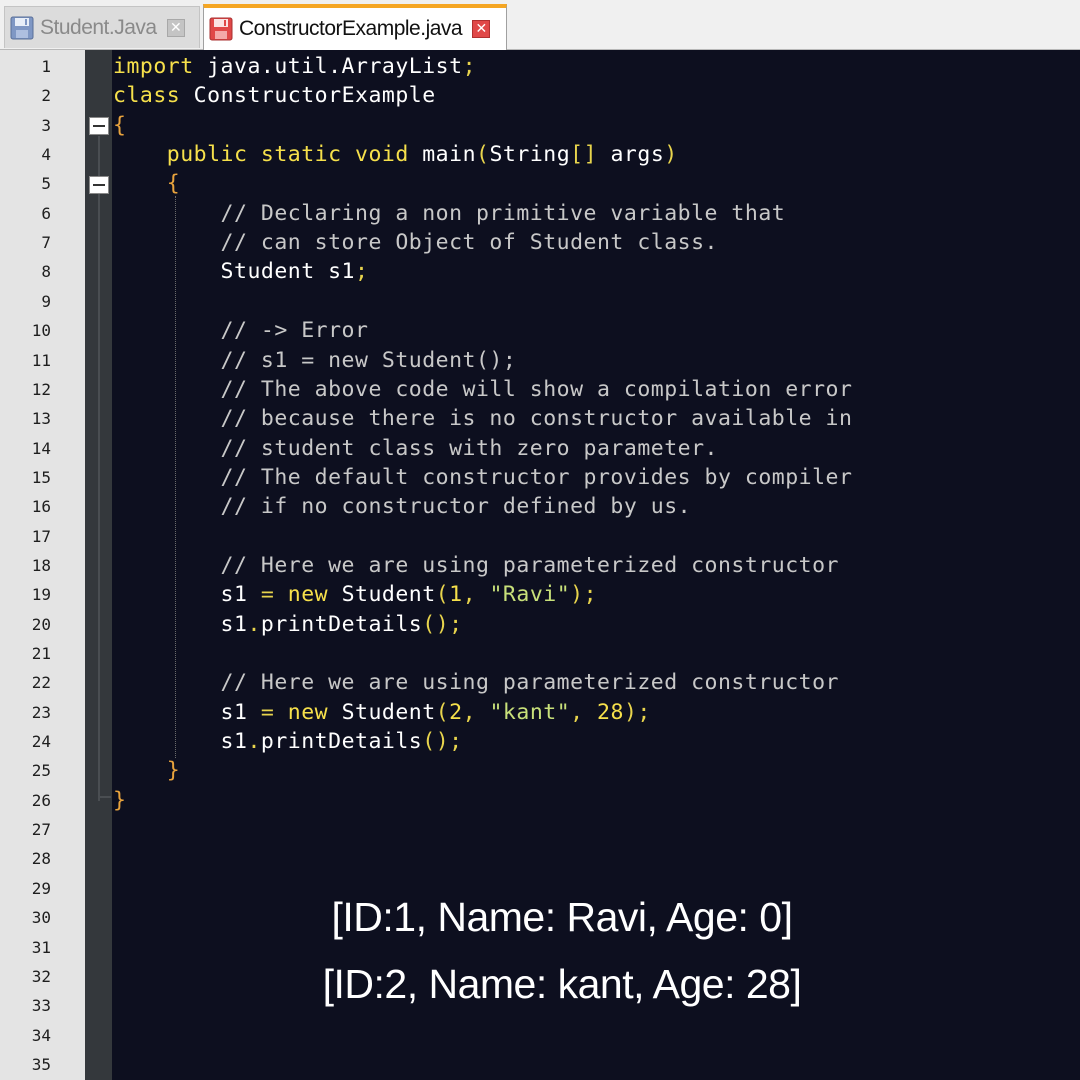 Image resolution: width=1080 pixels, height=1080 pixels. What do you see at coordinates (41, 1064) in the screenshot?
I see `line-number: 35` at bounding box center [41, 1064].